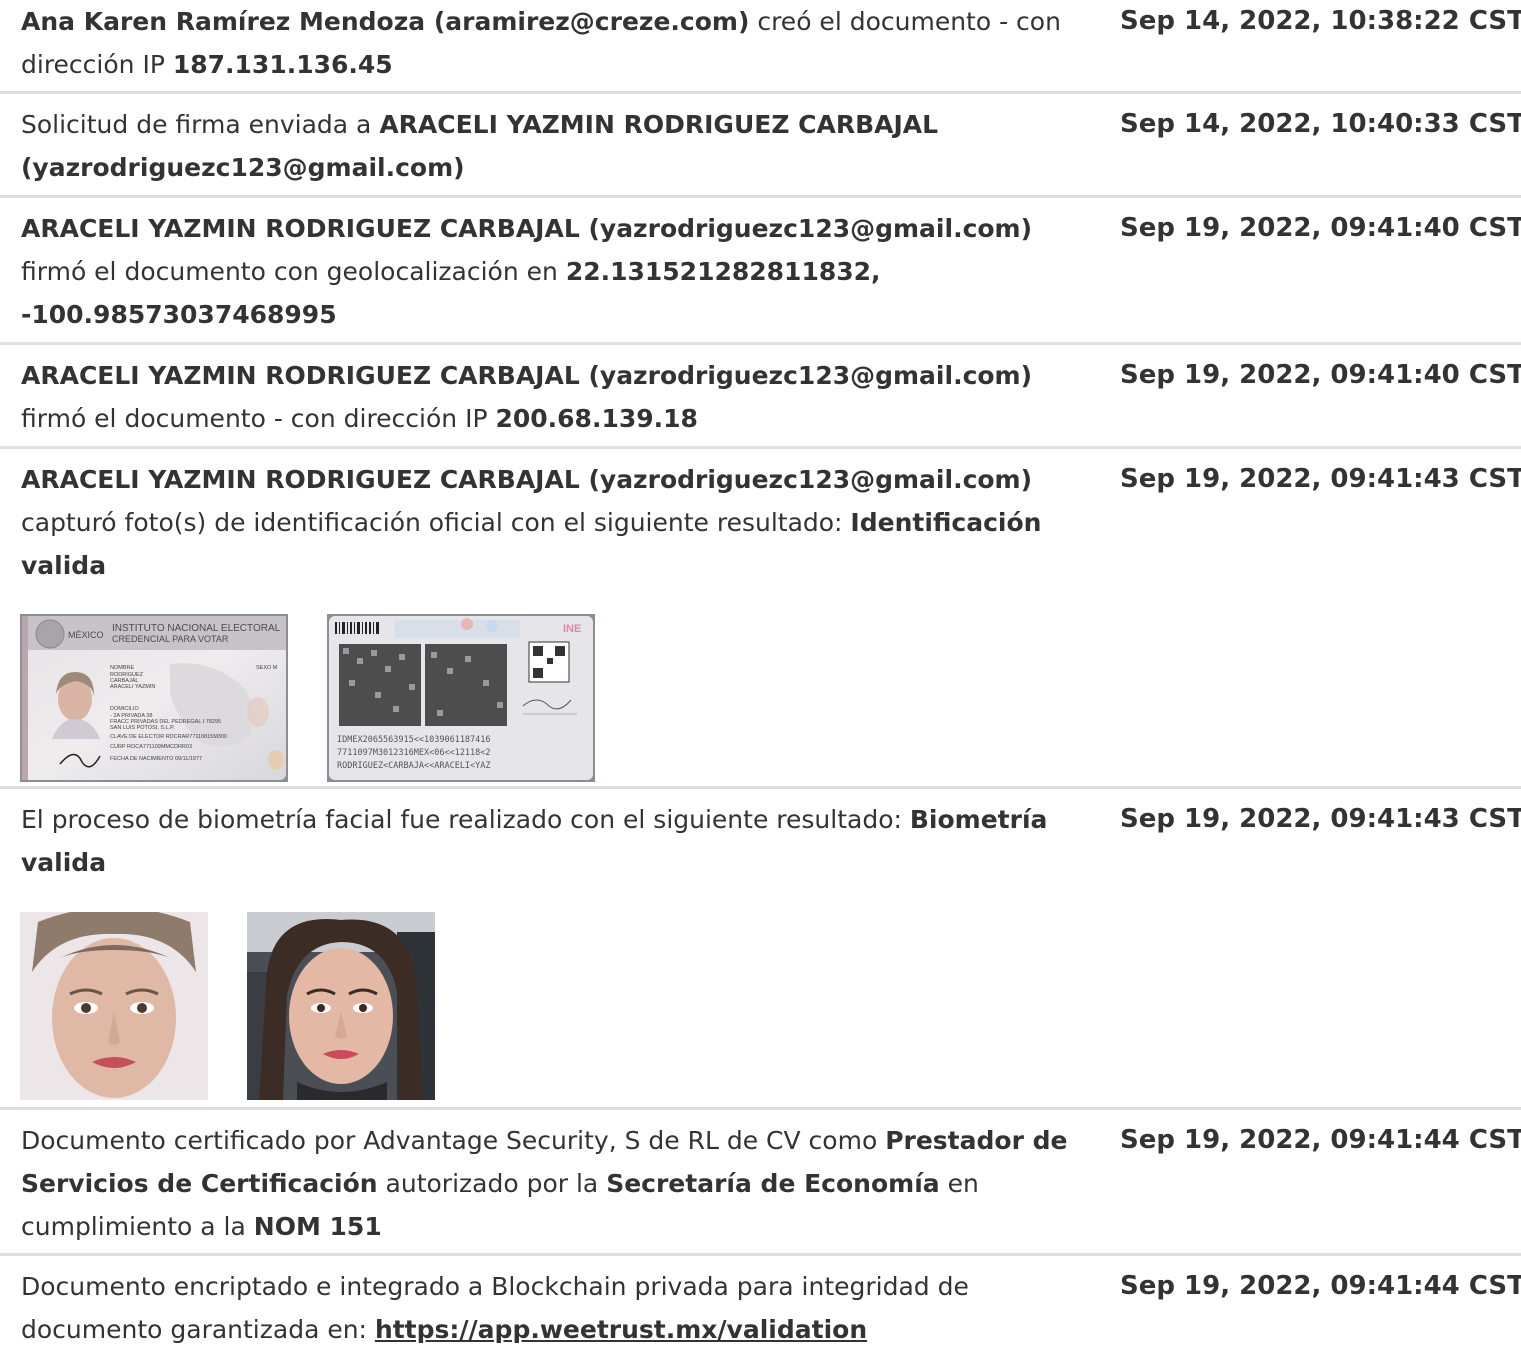 Image resolution: width=1521 pixels, height=1351 pixels. I want to click on mrz-line: RODRIGUEZ<CARBAJA<<ARACELI<YAZ, so click(414, 766).